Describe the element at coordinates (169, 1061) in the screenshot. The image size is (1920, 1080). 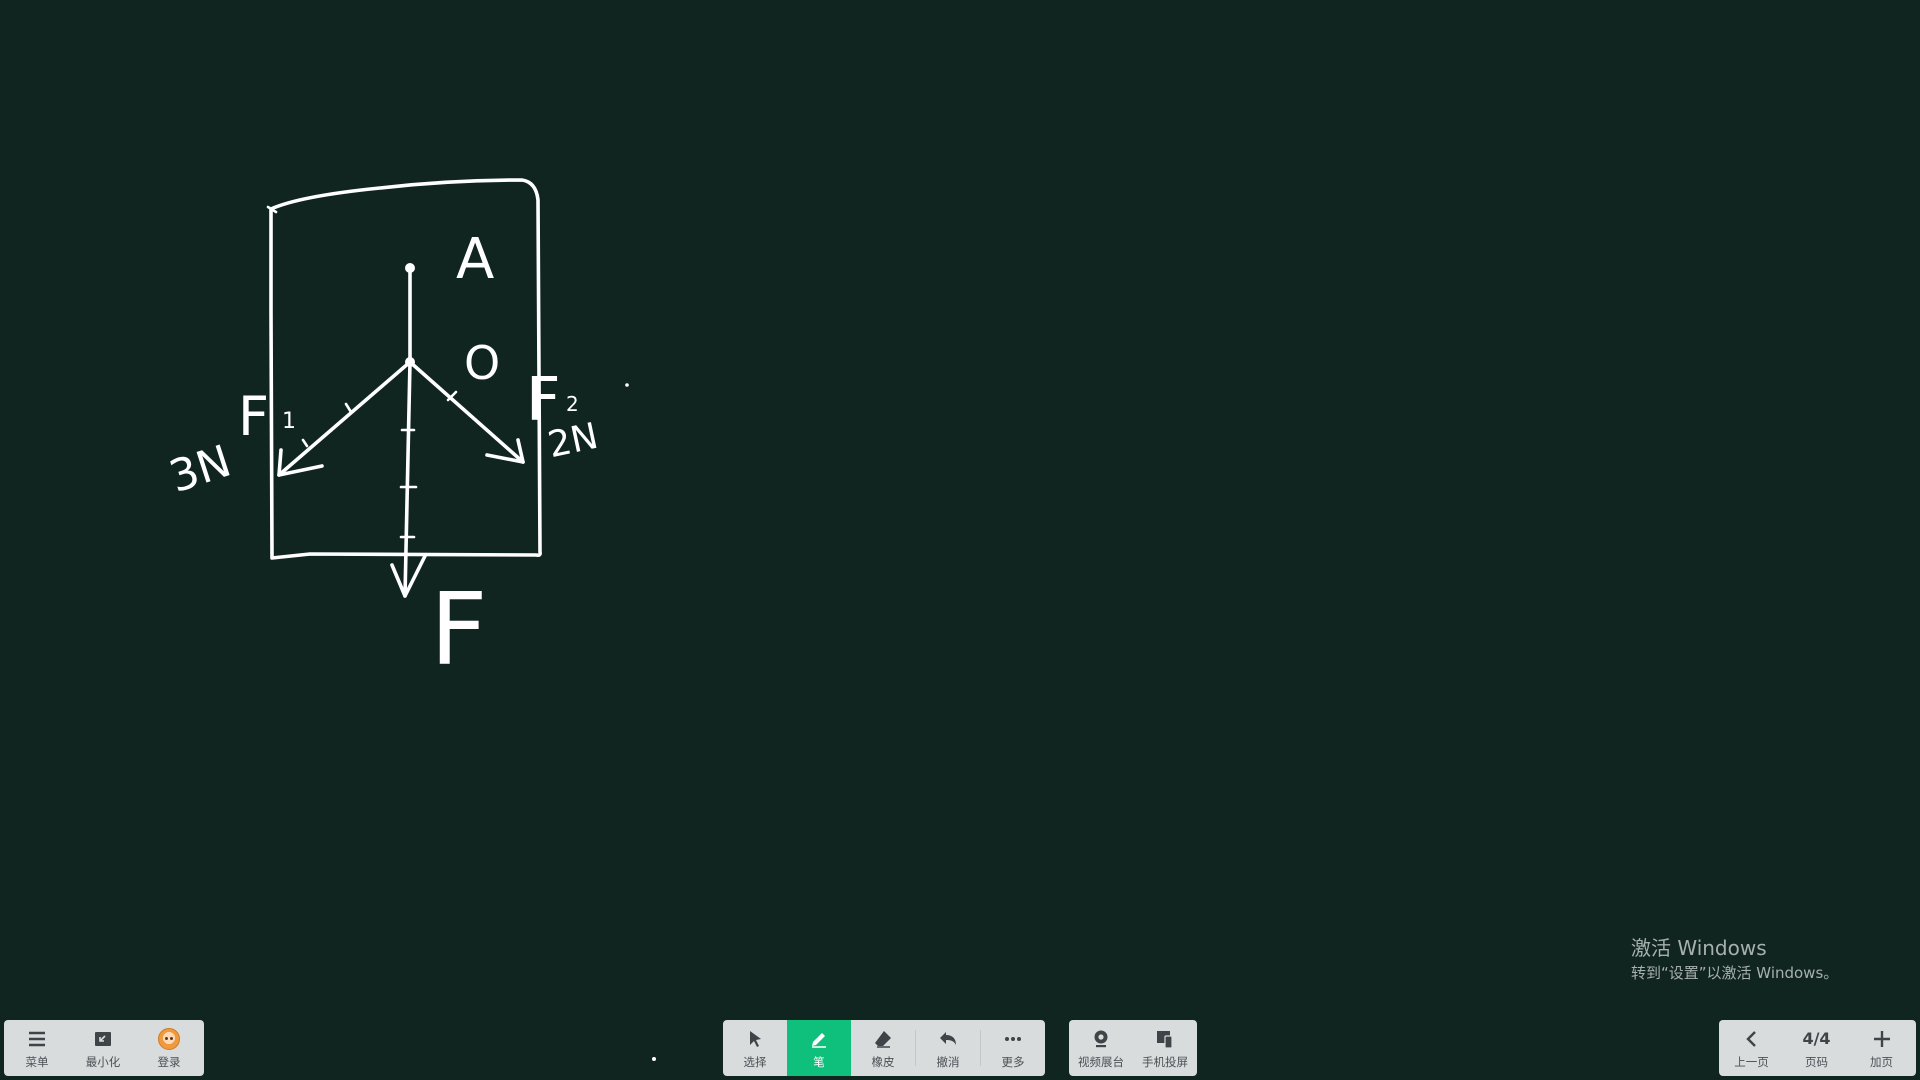
I see `login-label: 登录` at that location.